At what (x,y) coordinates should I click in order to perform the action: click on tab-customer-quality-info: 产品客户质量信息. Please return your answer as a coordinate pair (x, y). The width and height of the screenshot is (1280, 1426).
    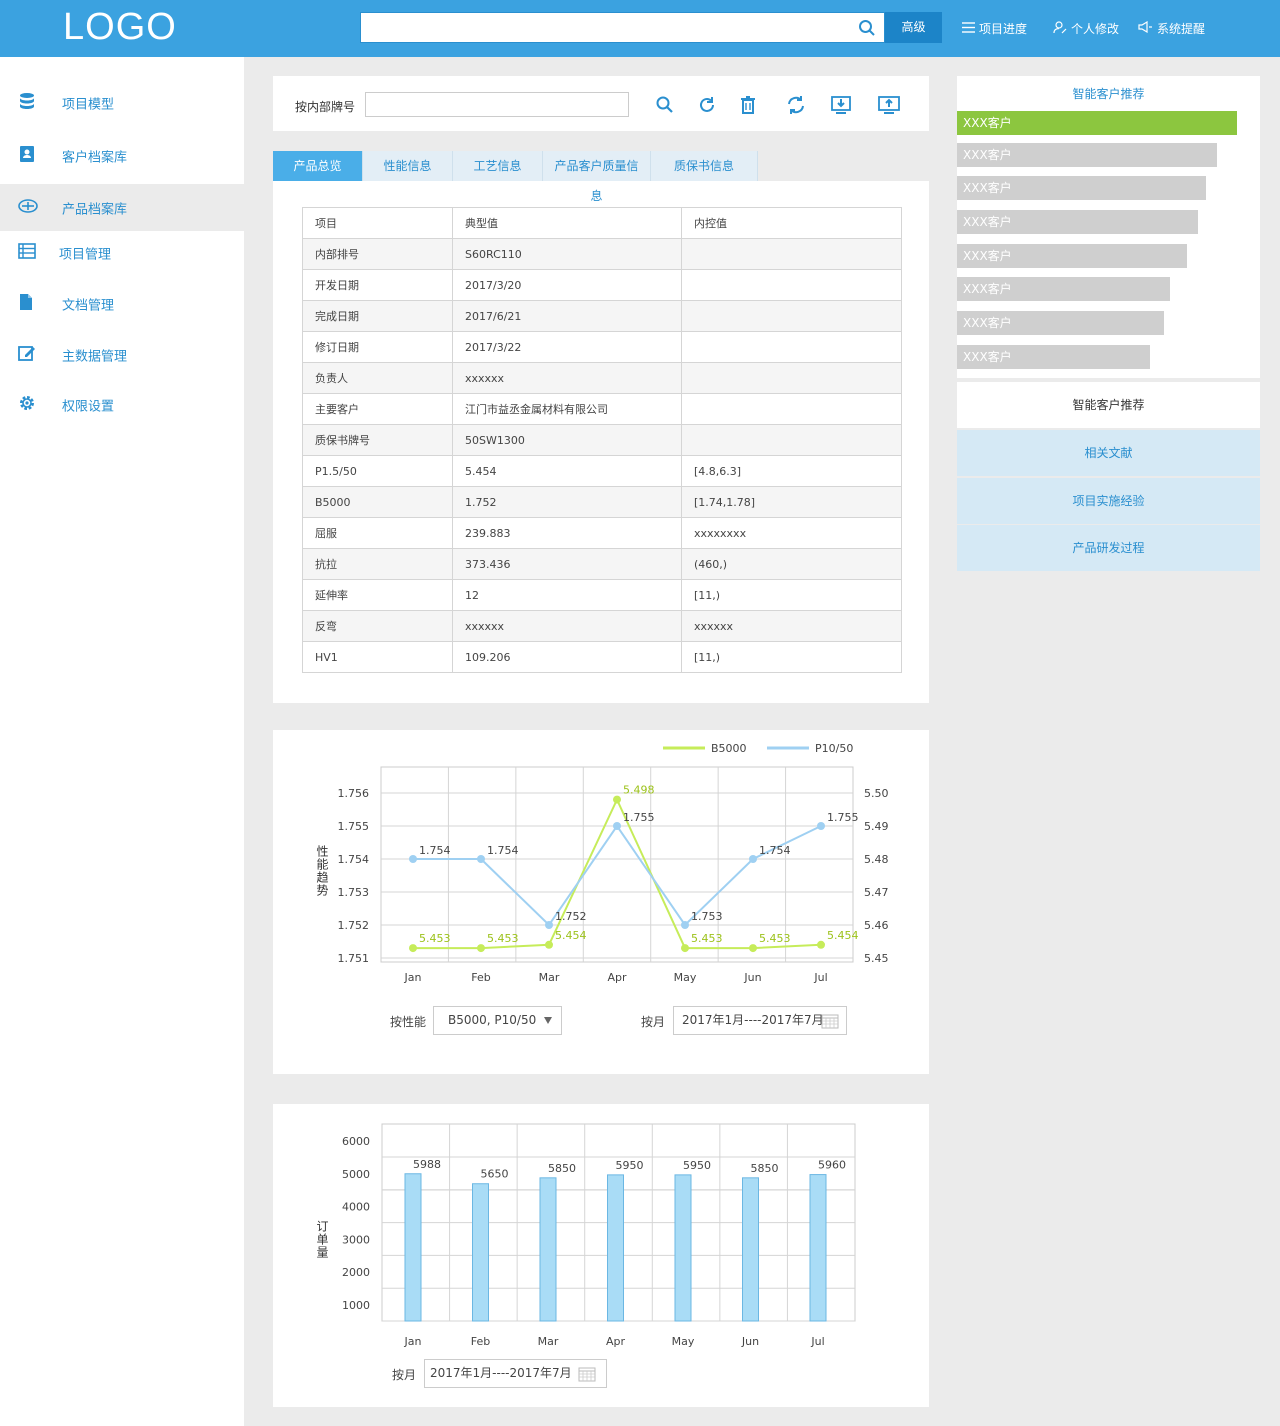
    Looking at the image, I should click on (597, 177).